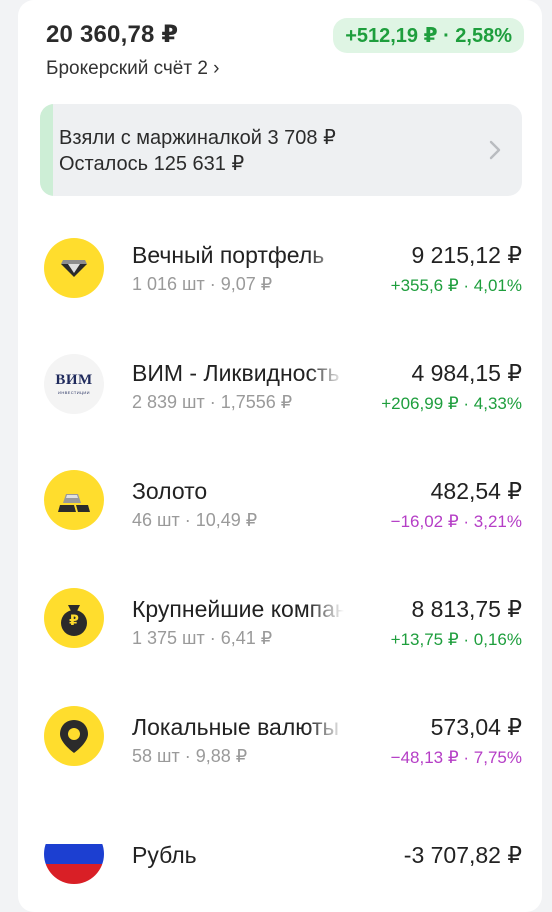 The image size is (552, 912). What do you see at coordinates (238, 609) in the screenshot?
I see `holding-name: Крупнейшие компании` at bounding box center [238, 609].